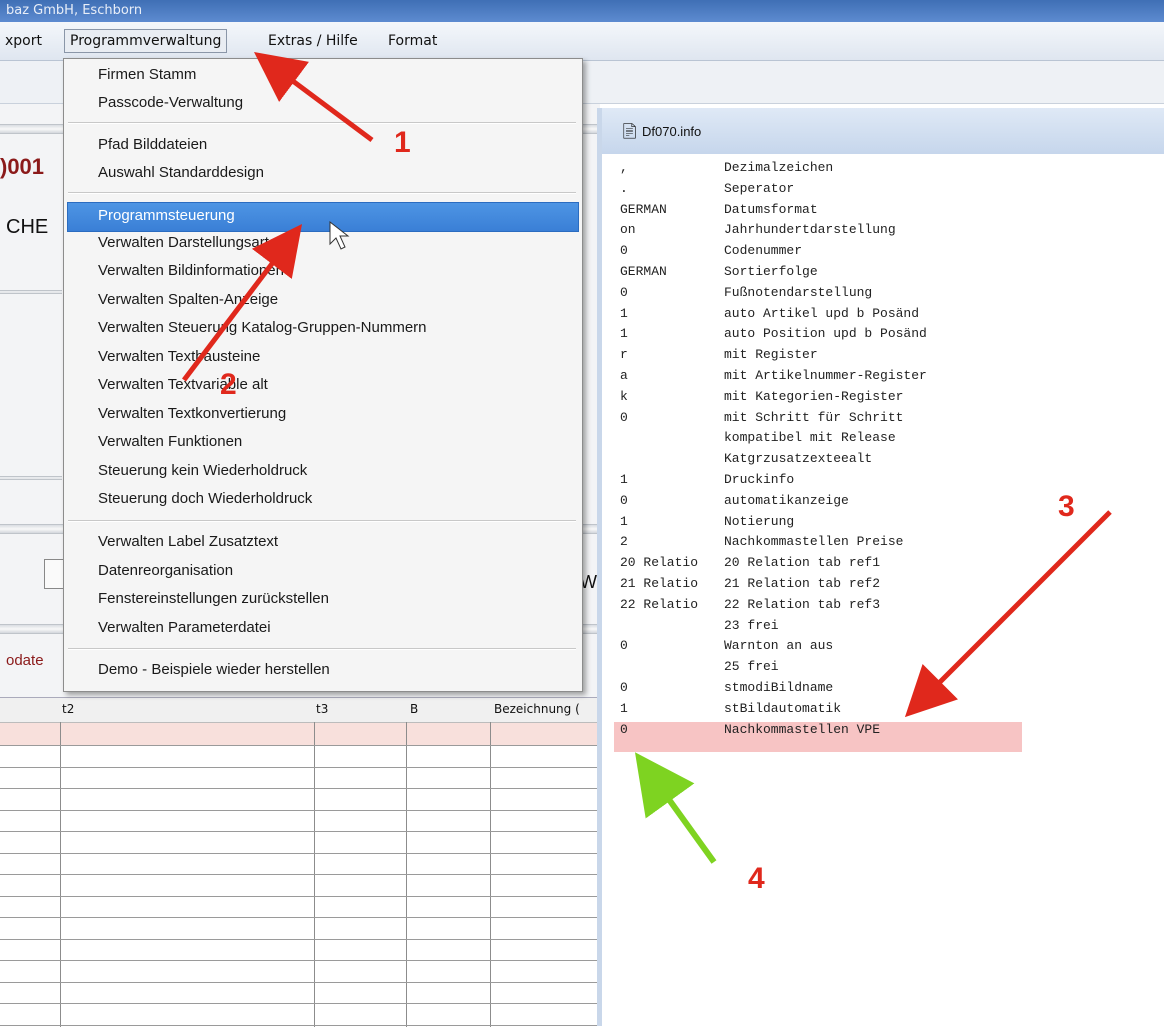  Describe the element at coordinates (756, 878) in the screenshot. I see `annotation-number-4: 4` at that location.